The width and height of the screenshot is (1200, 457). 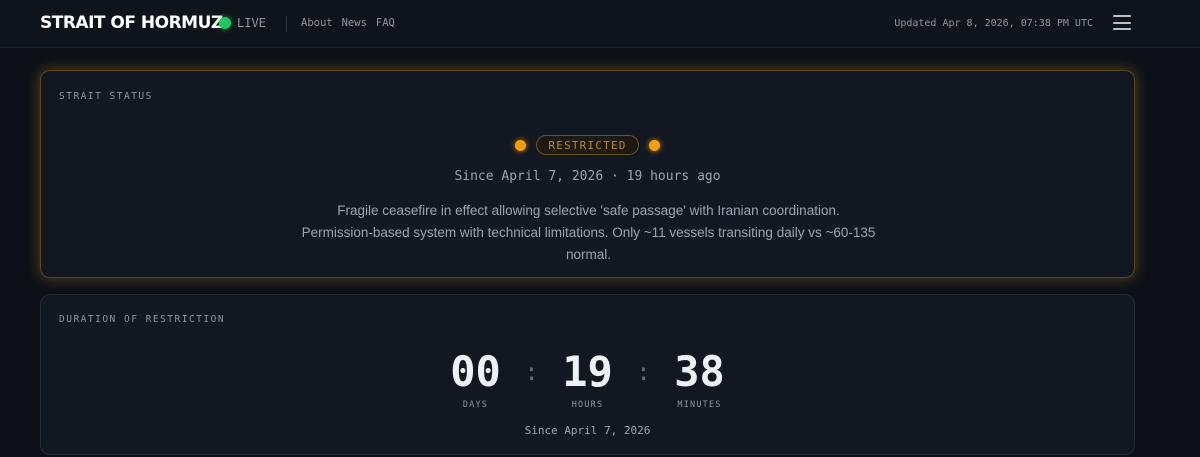 I want to click on nav-link-faq: FAQ, so click(x=385, y=23).